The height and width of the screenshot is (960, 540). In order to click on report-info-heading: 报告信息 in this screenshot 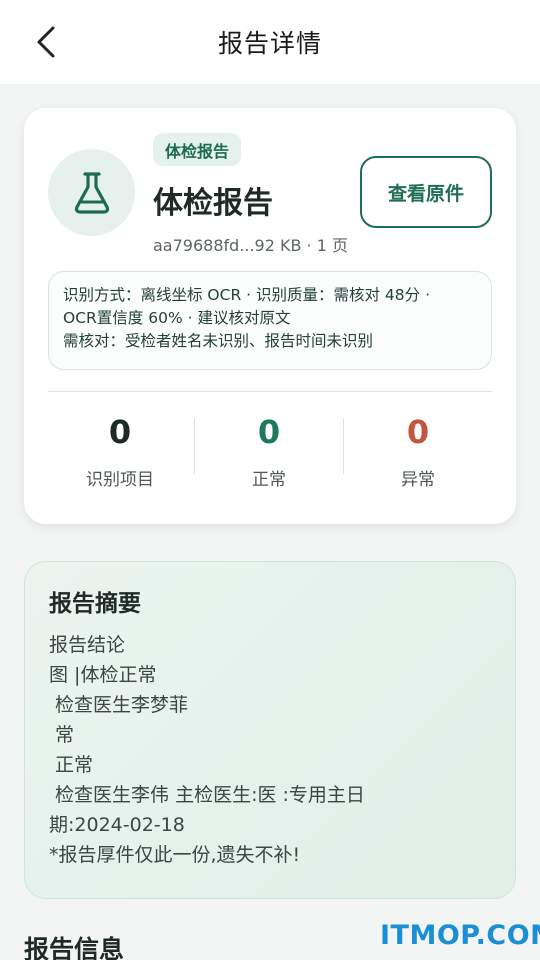, I will do `click(74, 947)`.